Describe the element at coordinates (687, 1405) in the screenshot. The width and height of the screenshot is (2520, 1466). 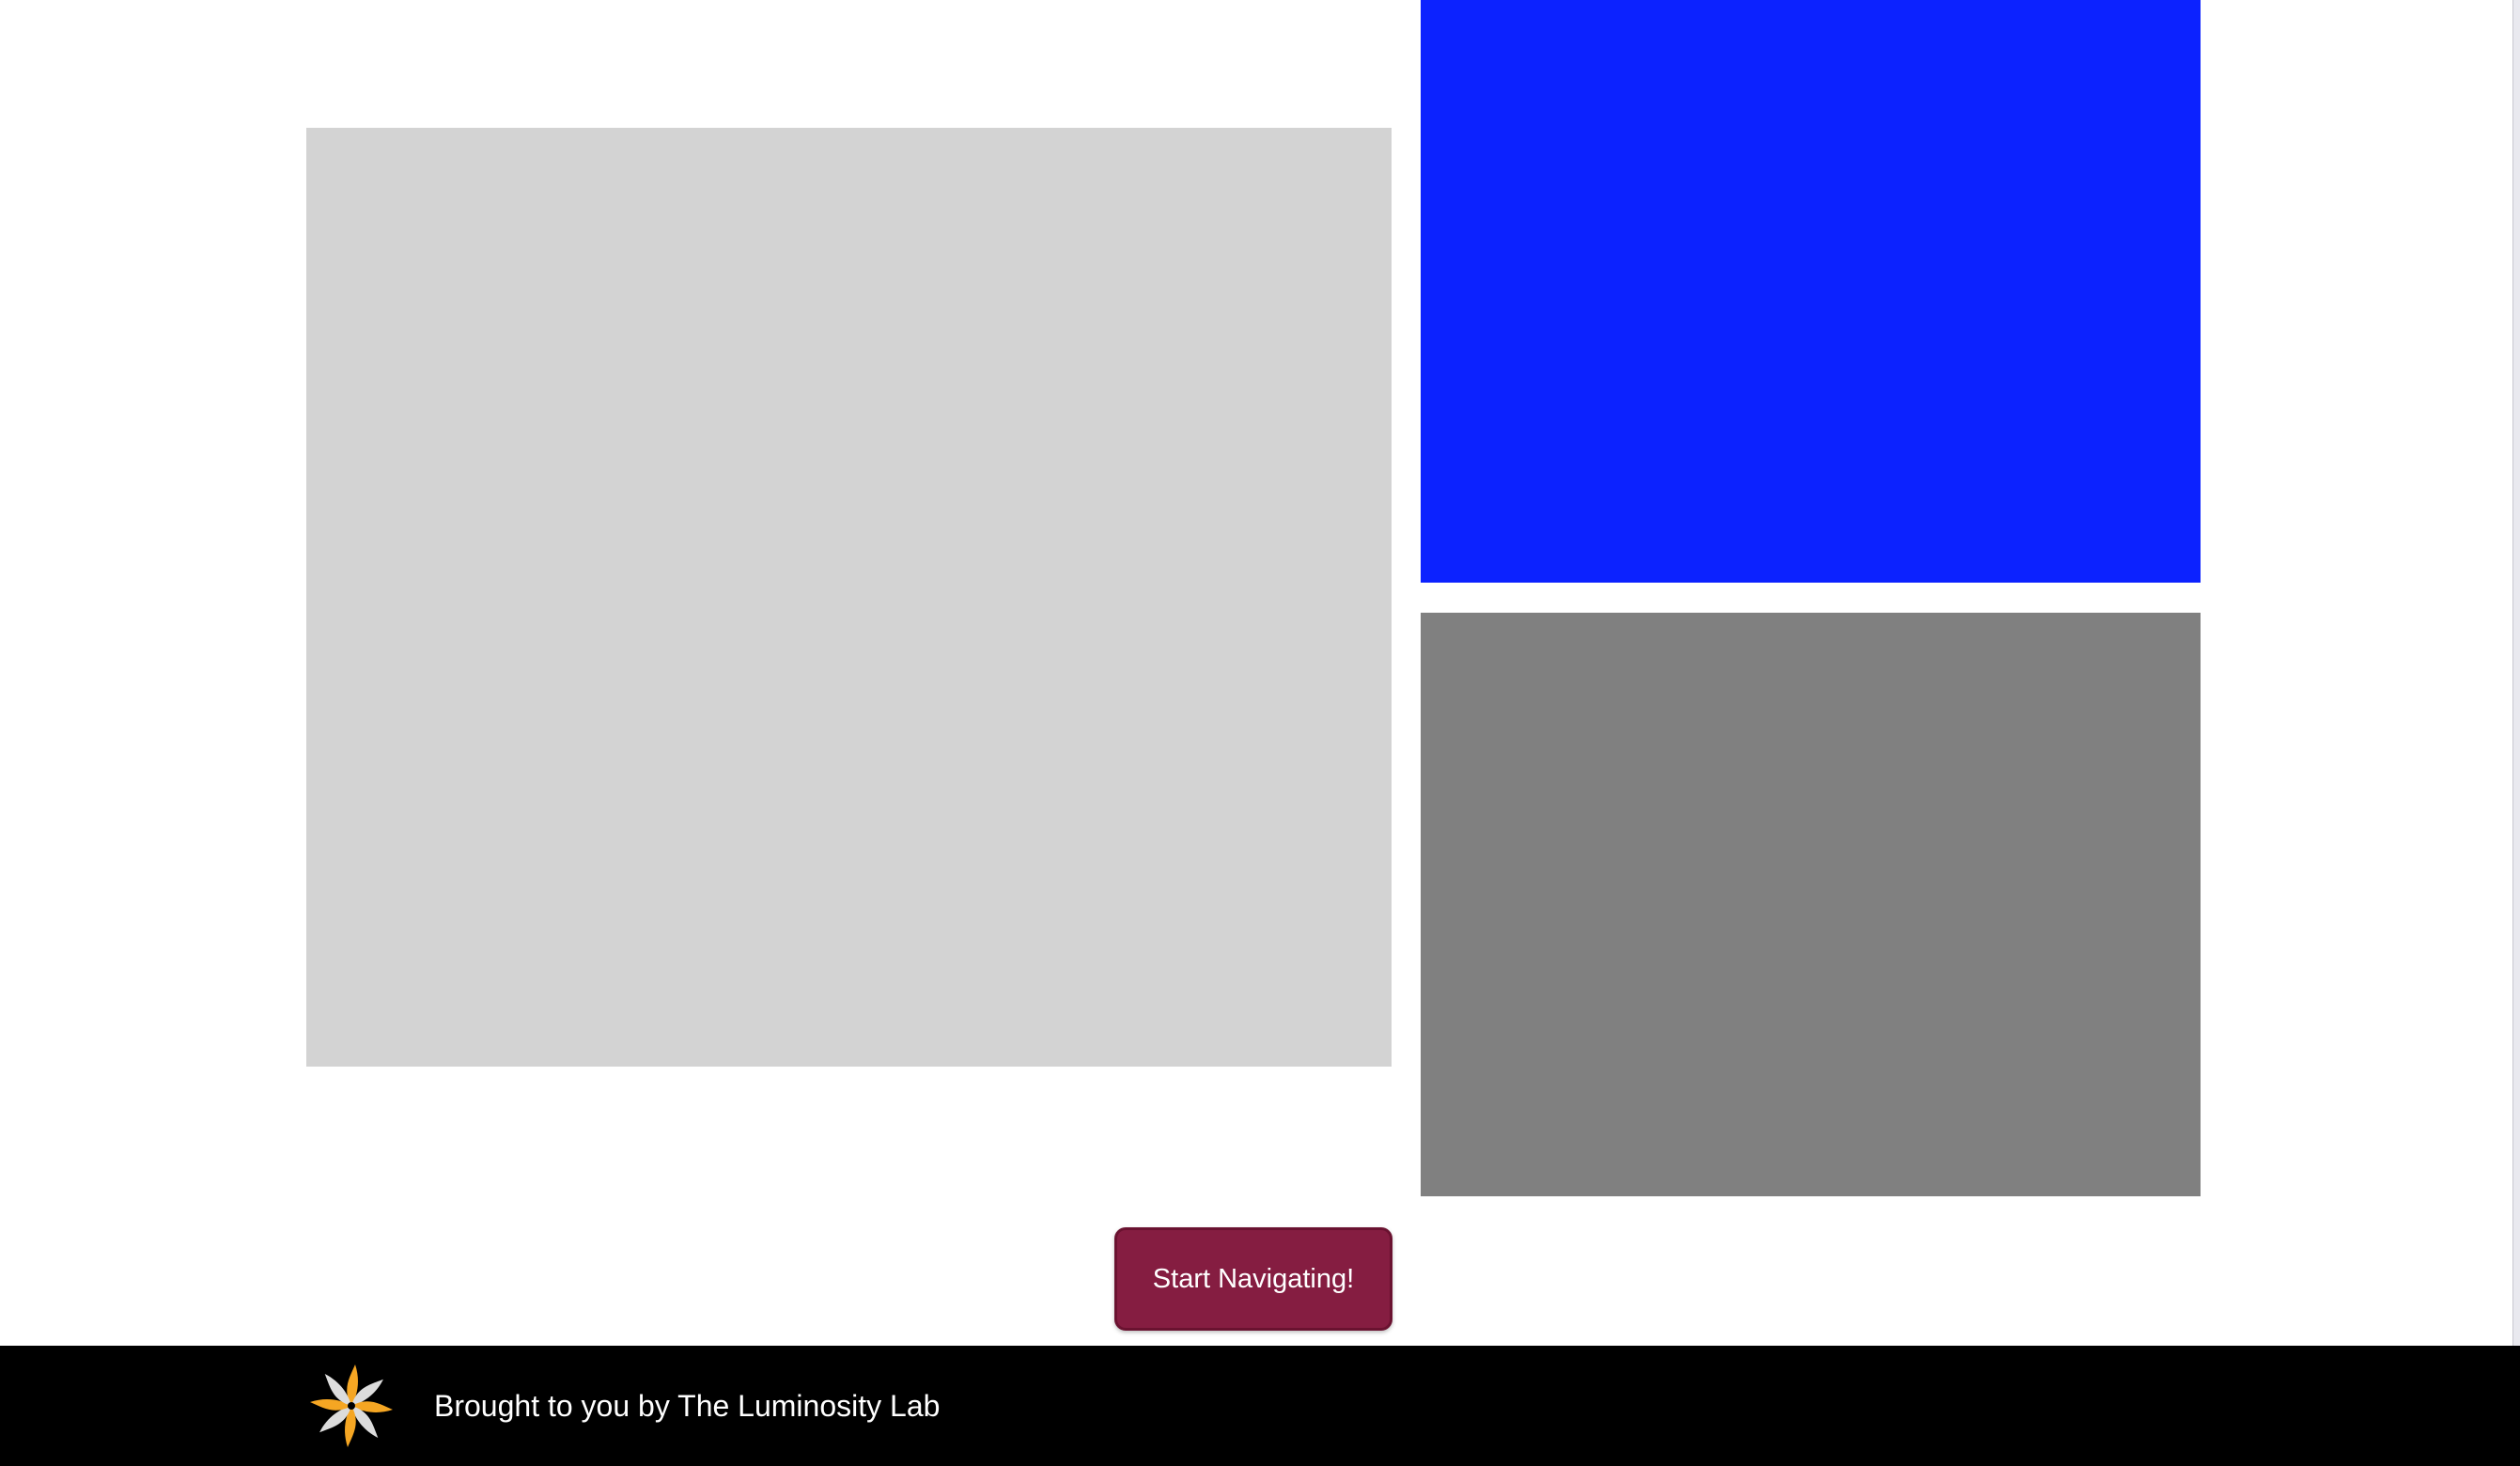
I see `footer-credit: Brought to you by The Luminosity Lab` at that location.